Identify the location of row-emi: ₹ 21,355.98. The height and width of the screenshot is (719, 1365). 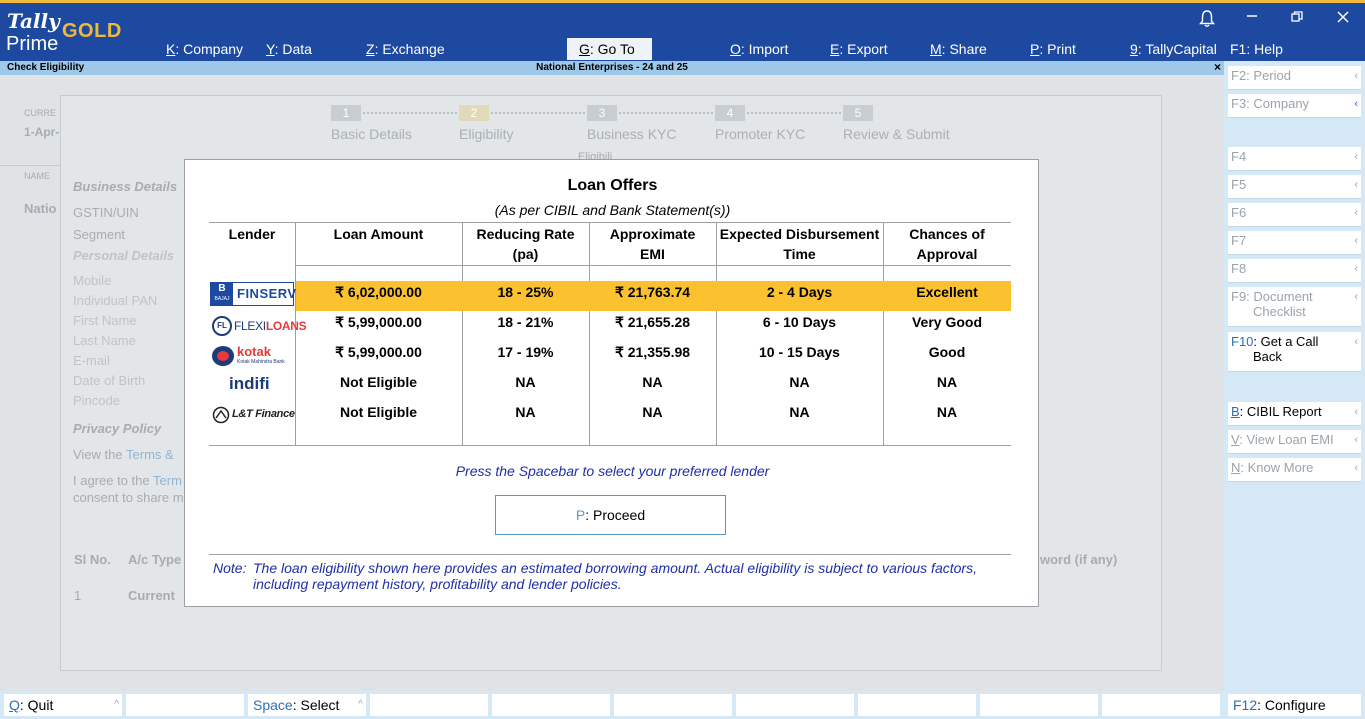
(652, 352).